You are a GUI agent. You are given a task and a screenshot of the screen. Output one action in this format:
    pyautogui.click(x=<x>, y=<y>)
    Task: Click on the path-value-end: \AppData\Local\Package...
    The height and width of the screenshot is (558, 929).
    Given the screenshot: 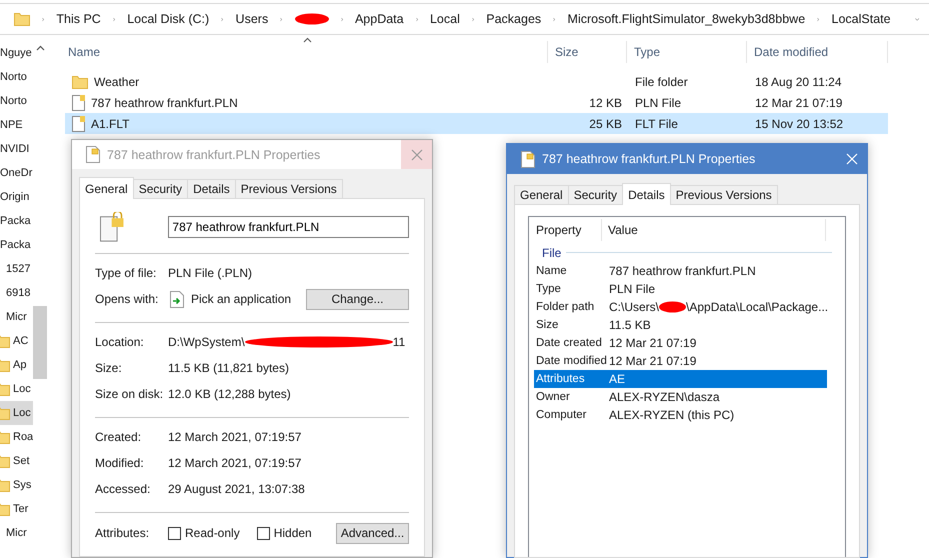 What is the action you would take?
    pyautogui.click(x=757, y=307)
    